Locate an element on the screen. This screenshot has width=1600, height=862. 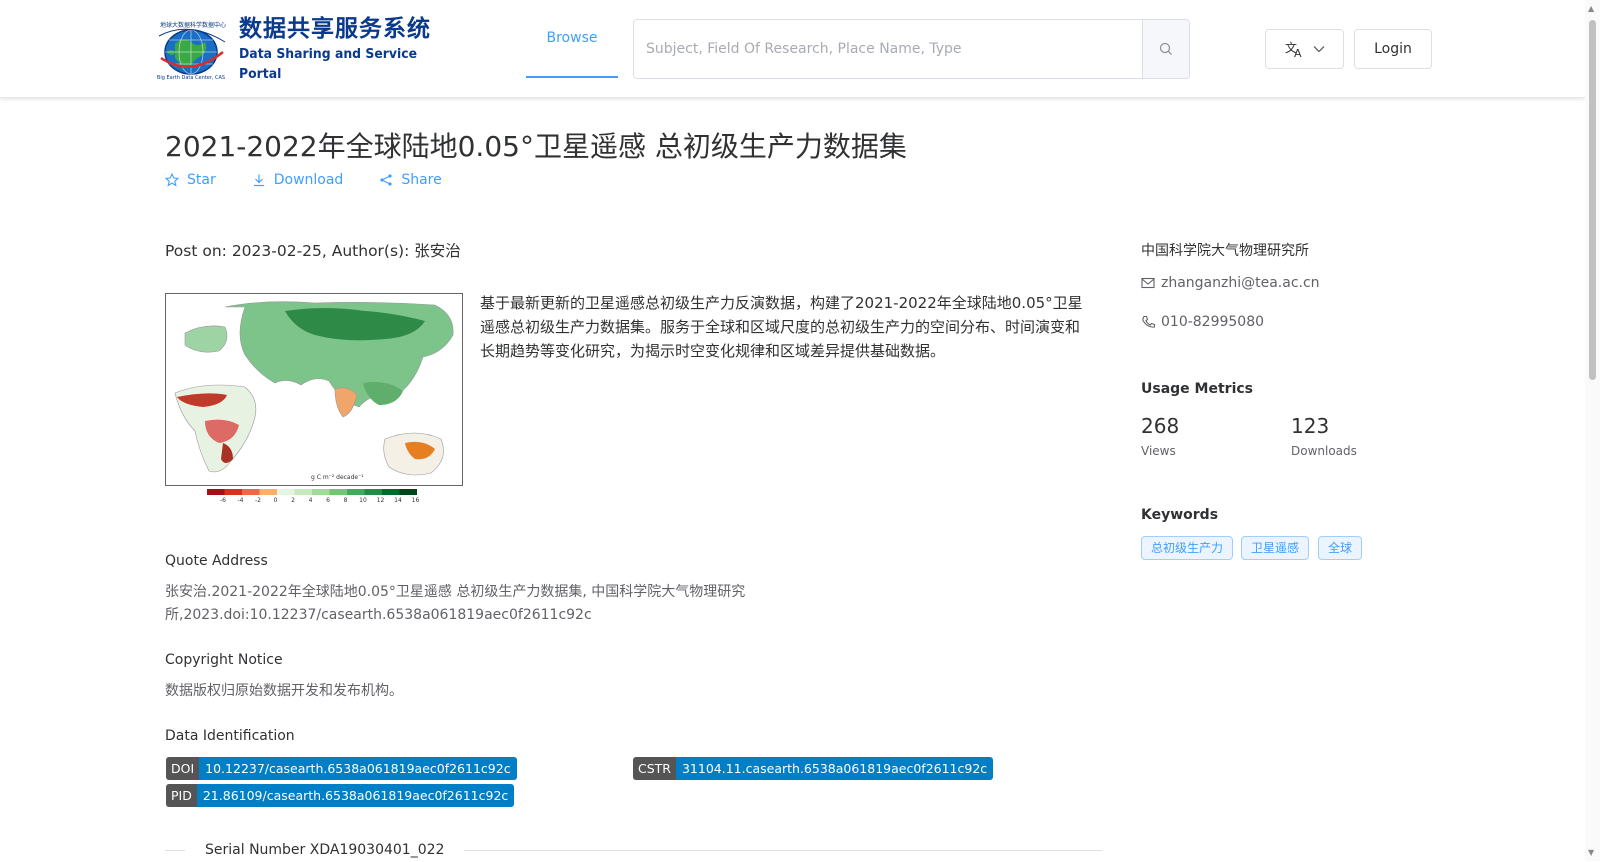
views-label: Views is located at coordinates (1158, 451).